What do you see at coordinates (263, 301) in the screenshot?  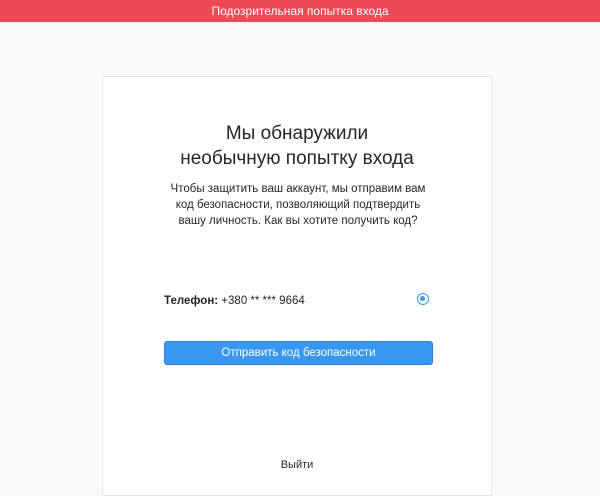 I see `phone-option-value: +380 ** *** 9664` at bounding box center [263, 301].